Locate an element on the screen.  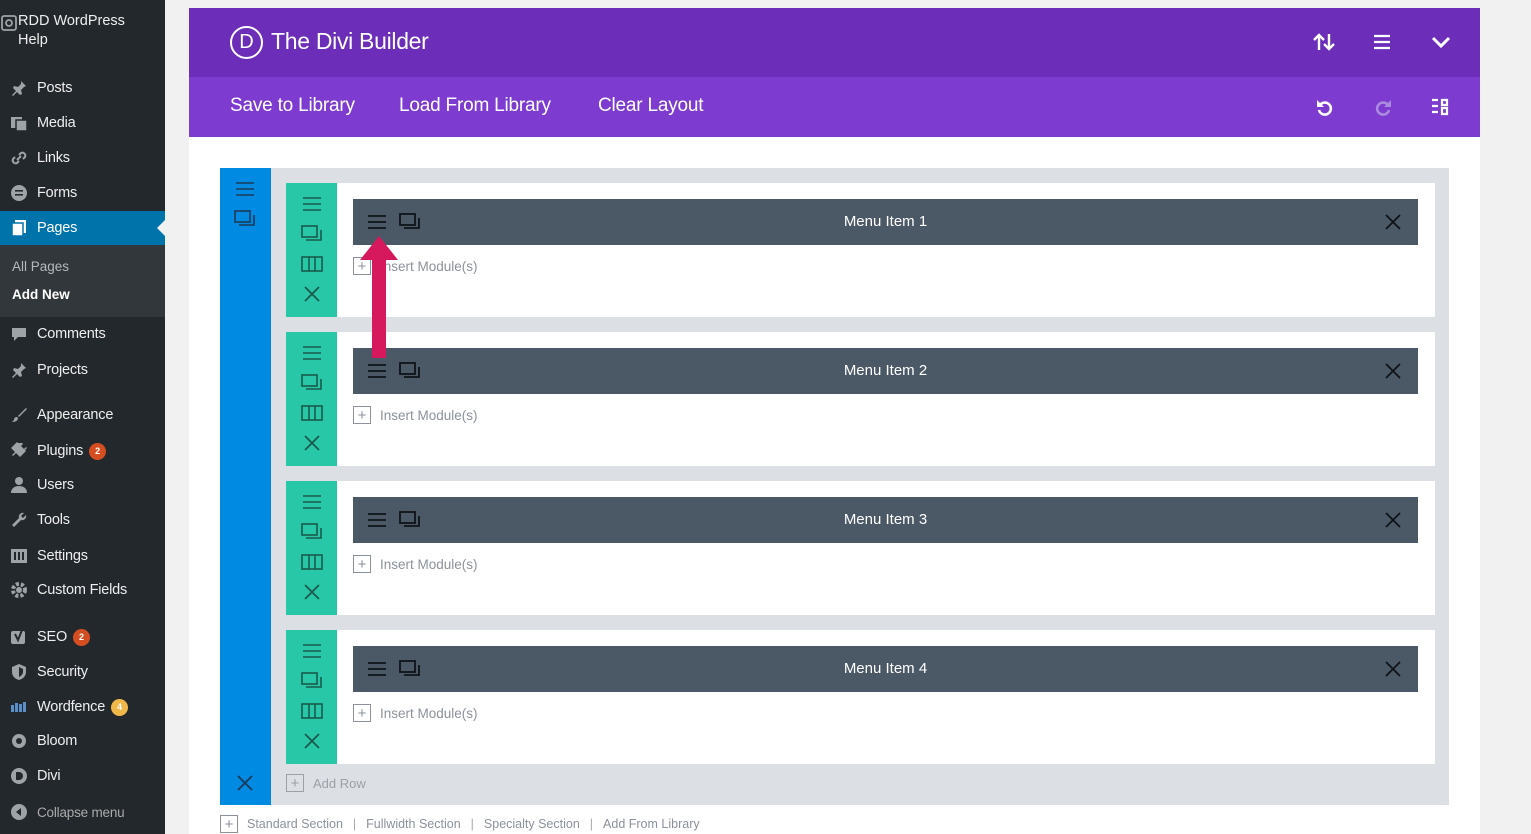
menu-item-bloom: Bloom is located at coordinates (82, 741).